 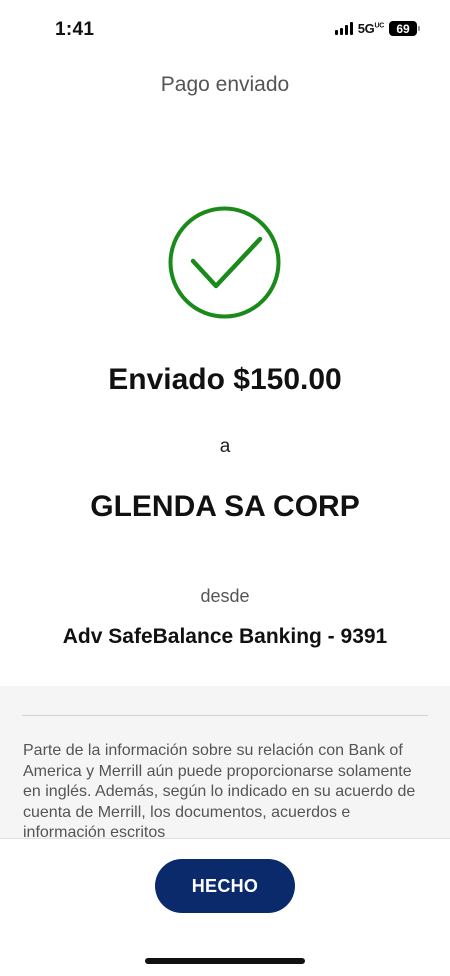 I want to click on battery-icon: 69, so click(x=403, y=28).